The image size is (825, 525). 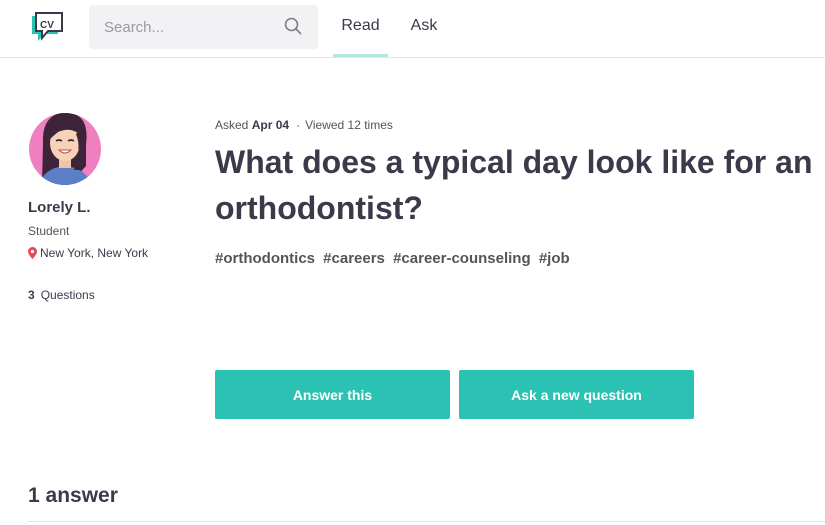 I want to click on tag-orthodontics: #orthodontics, so click(x=265, y=258).